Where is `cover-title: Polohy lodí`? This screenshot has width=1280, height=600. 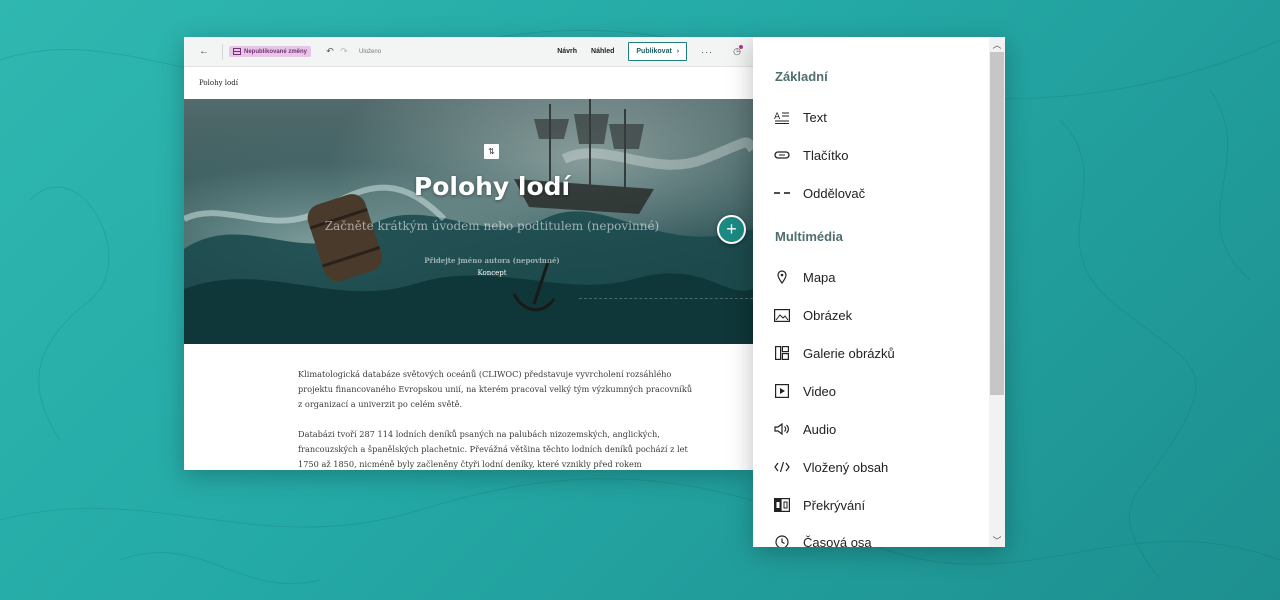 cover-title: Polohy lodí is located at coordinates (468, 186).